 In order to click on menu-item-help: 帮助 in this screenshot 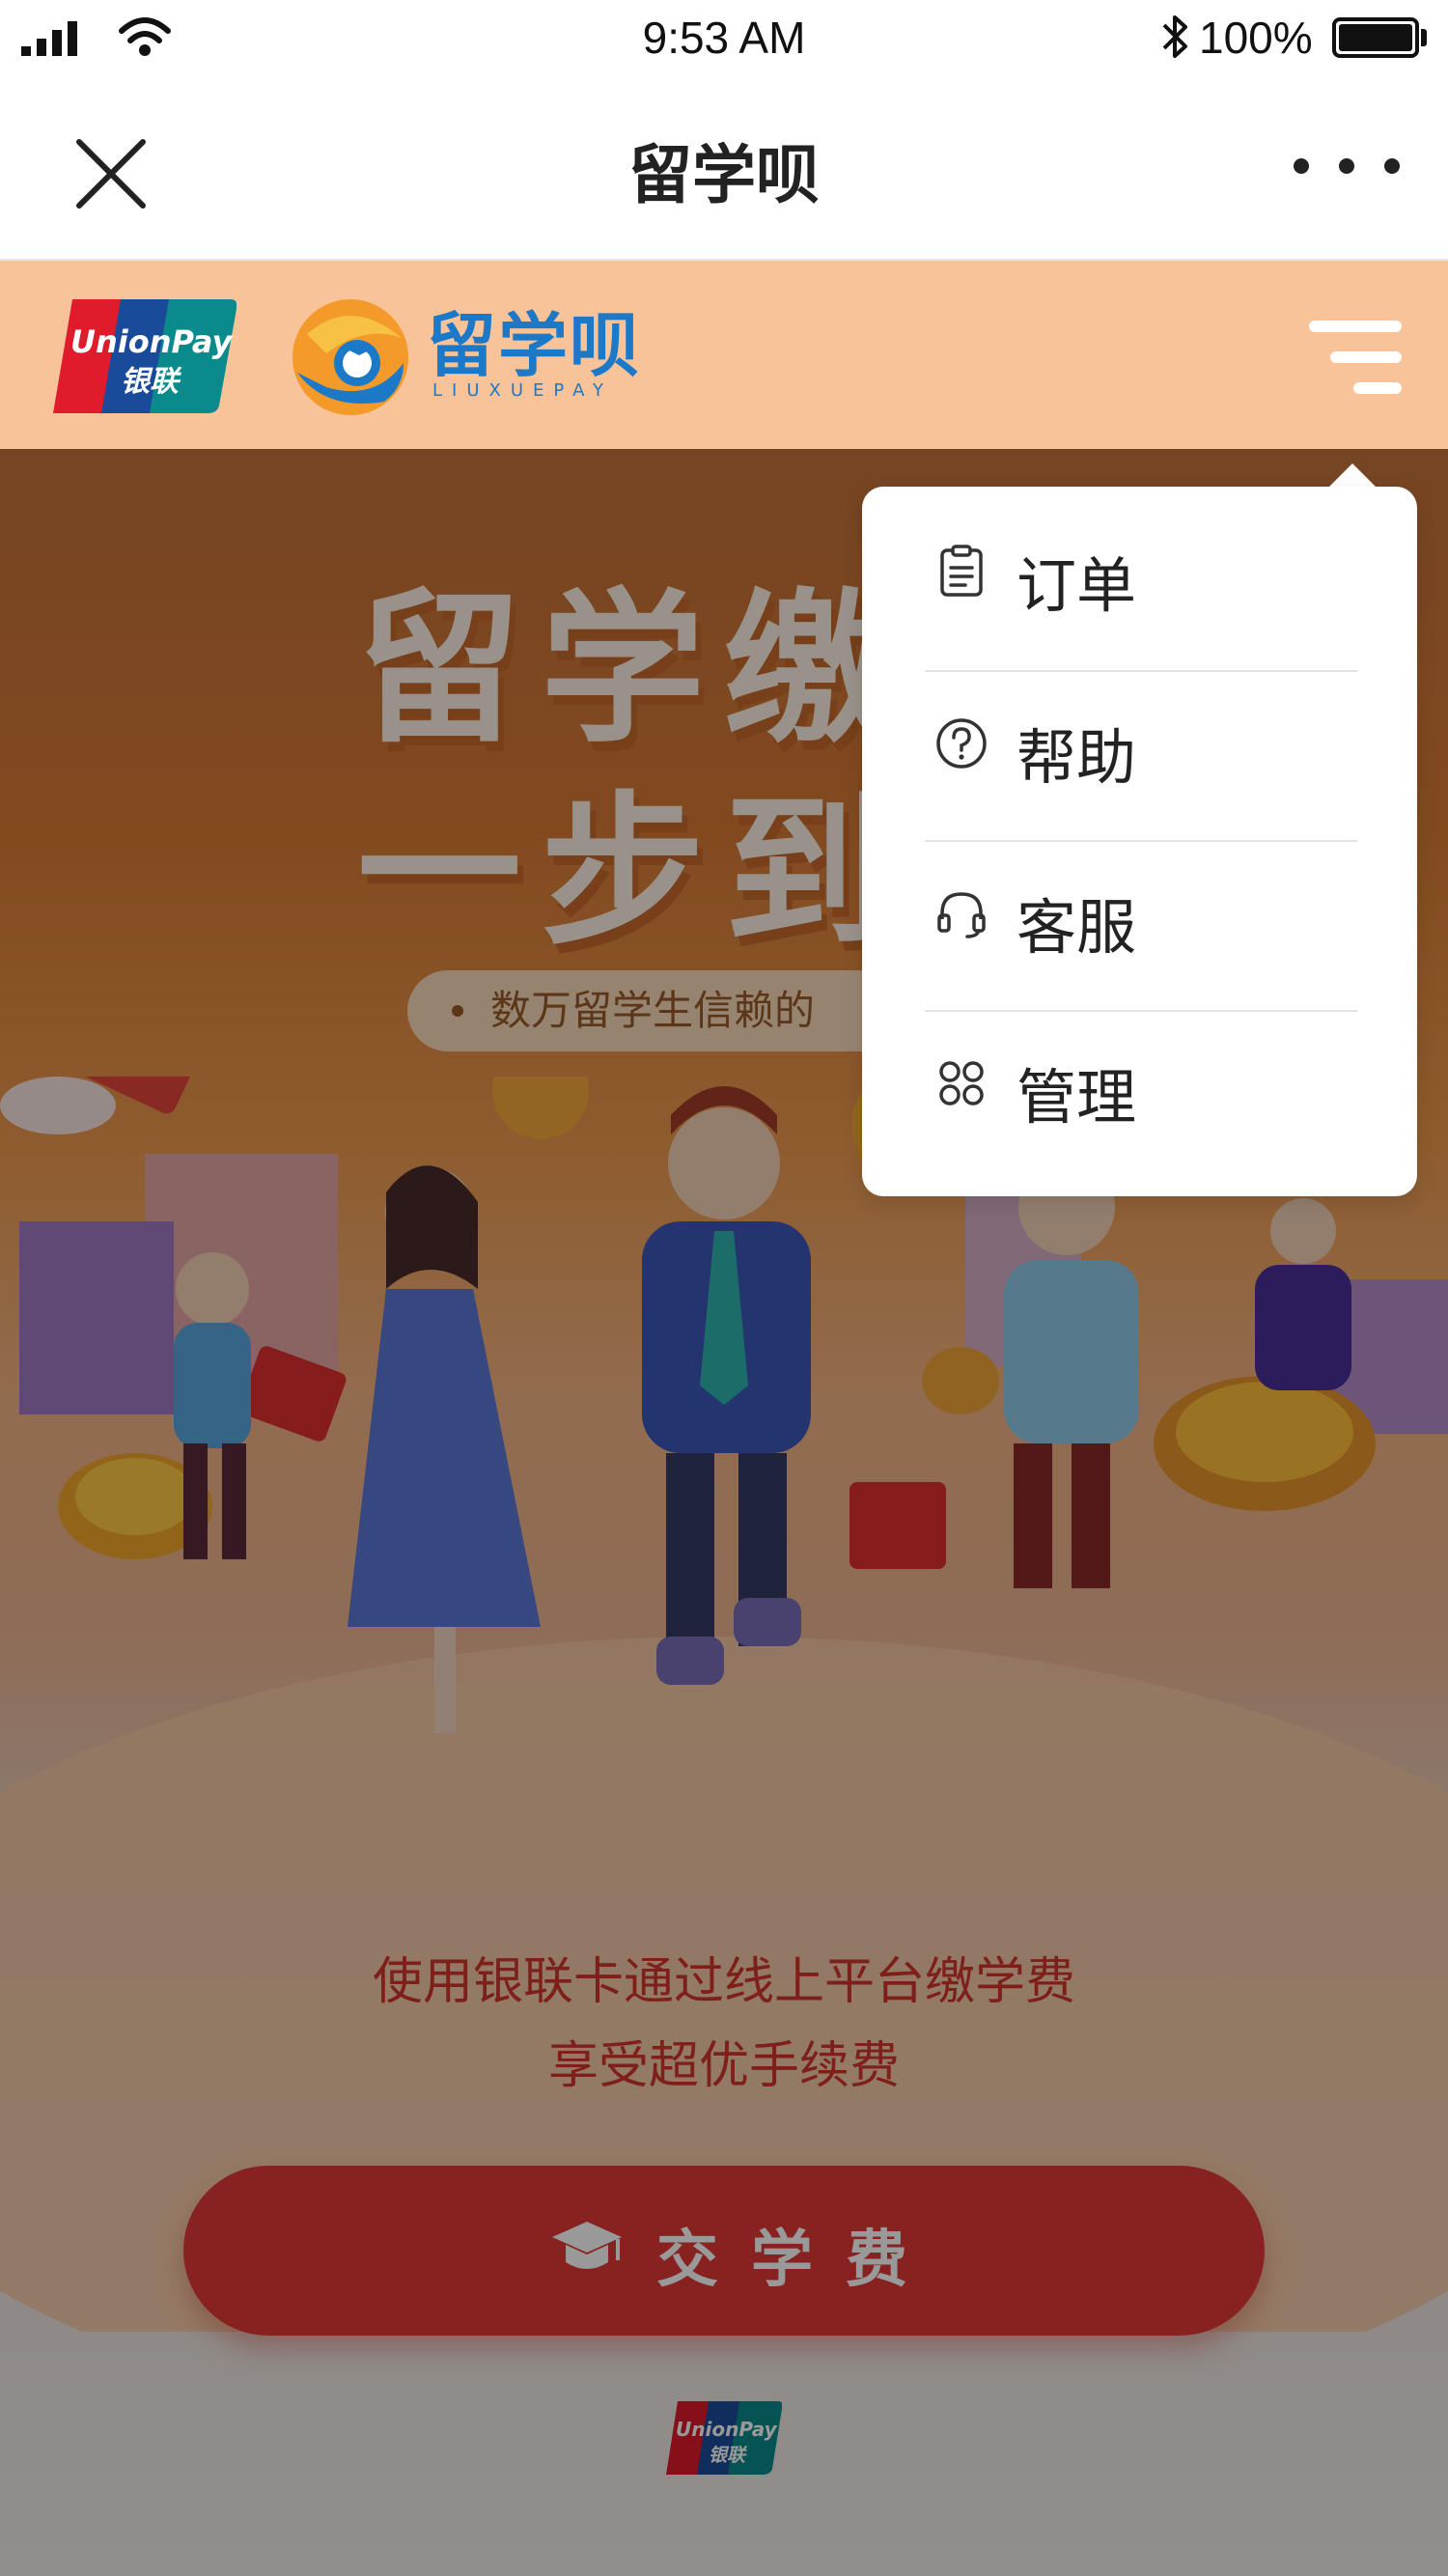, I will do `click(1139, 743)`.